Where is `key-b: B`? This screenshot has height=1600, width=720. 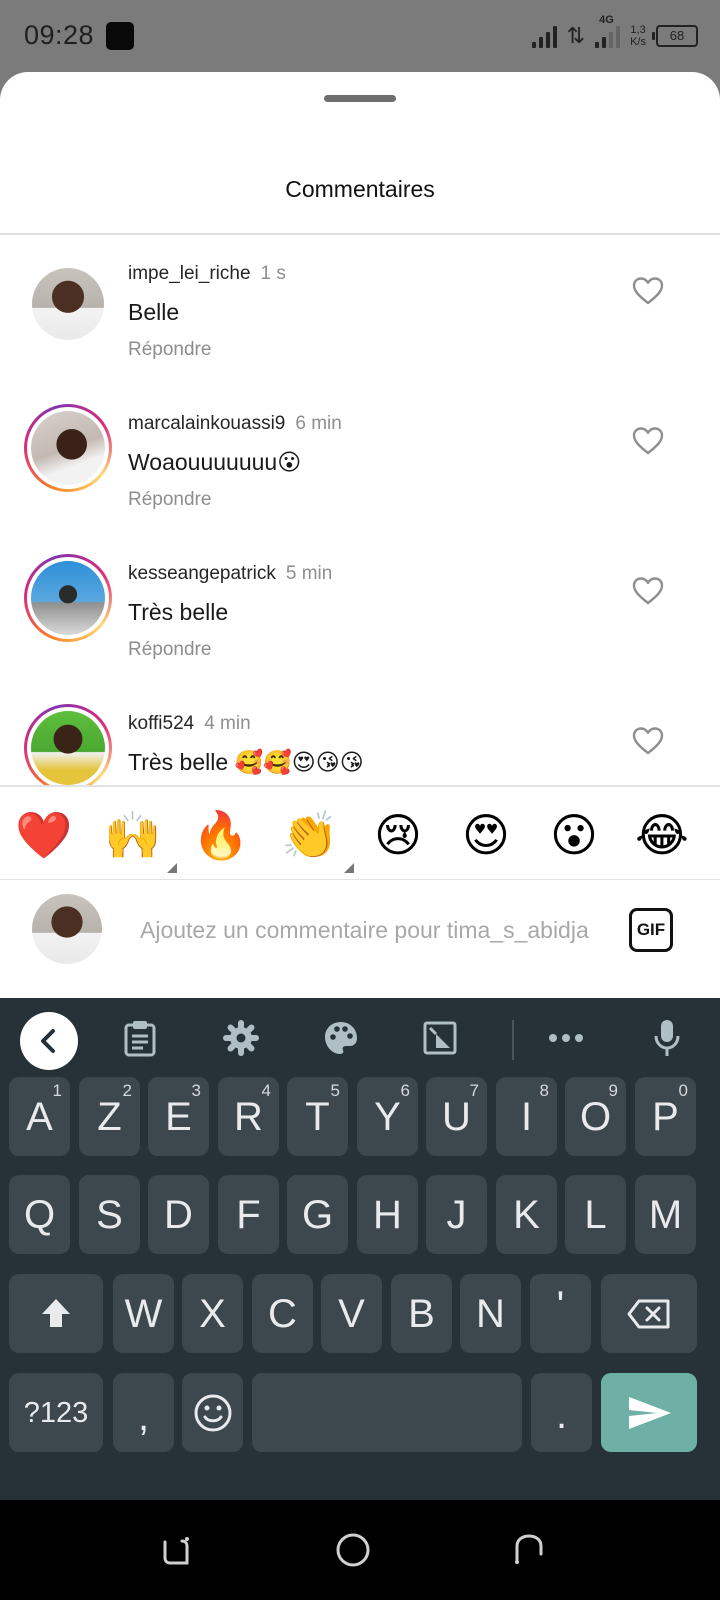
key-b: B is located at coordinates (421, 1313).